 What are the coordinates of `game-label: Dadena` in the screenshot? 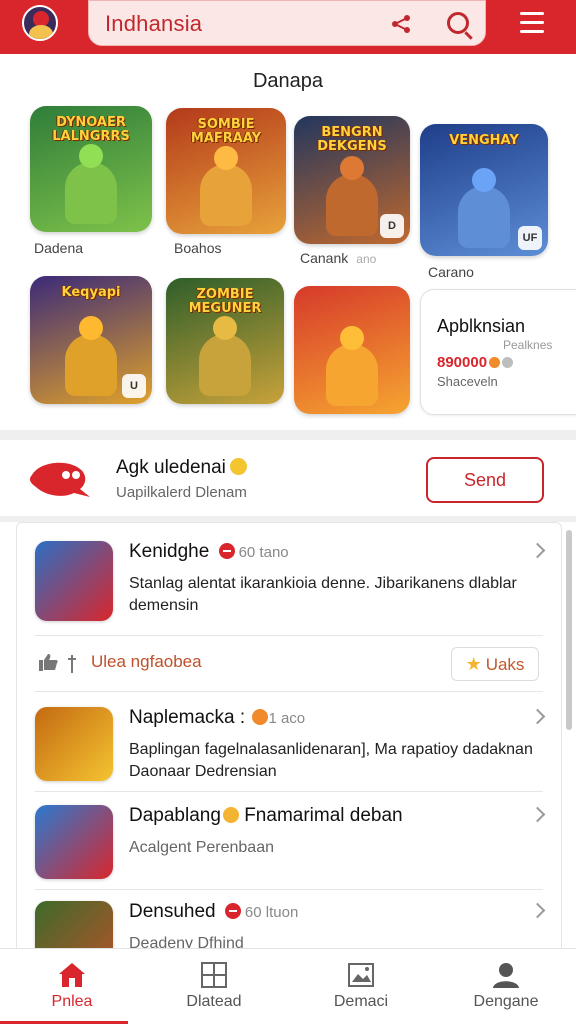 It's located at (59, 248).